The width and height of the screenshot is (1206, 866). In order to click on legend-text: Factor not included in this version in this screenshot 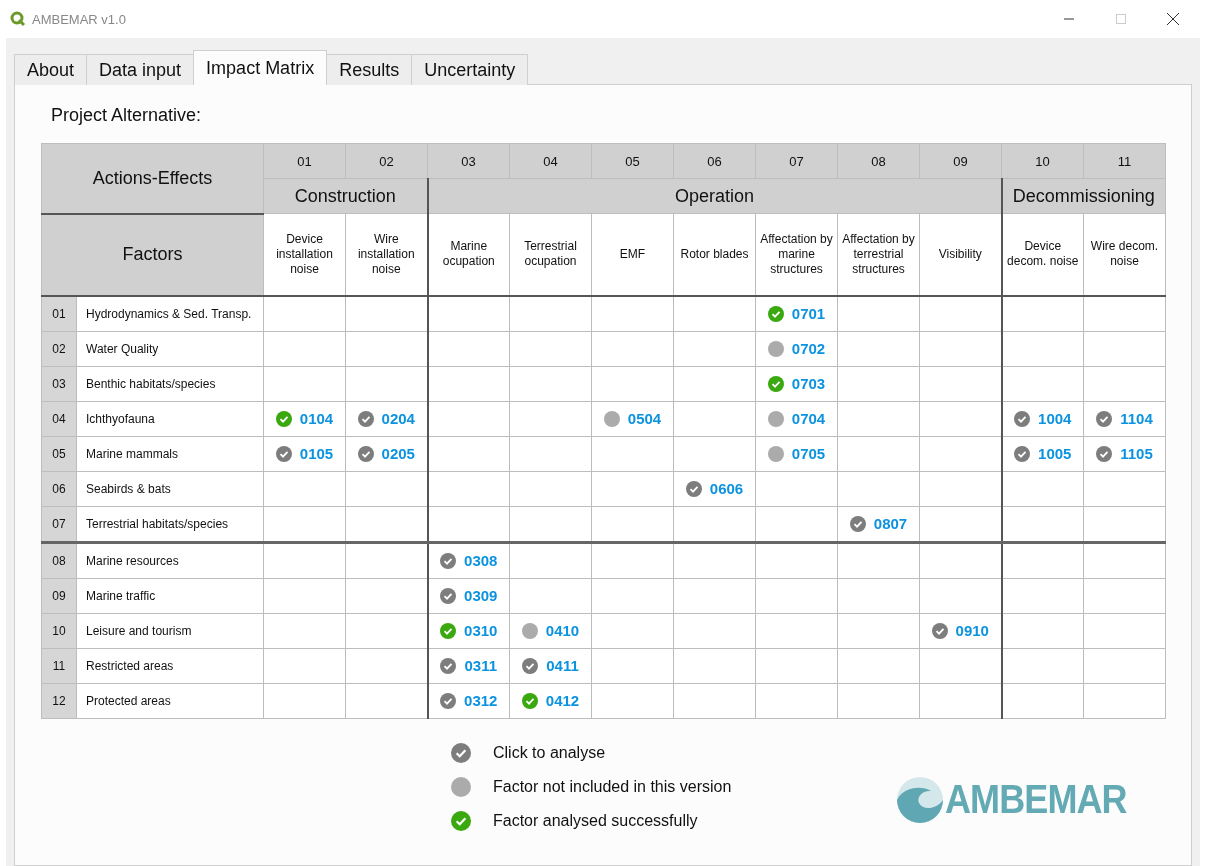, I will do `click(612, 786)`.